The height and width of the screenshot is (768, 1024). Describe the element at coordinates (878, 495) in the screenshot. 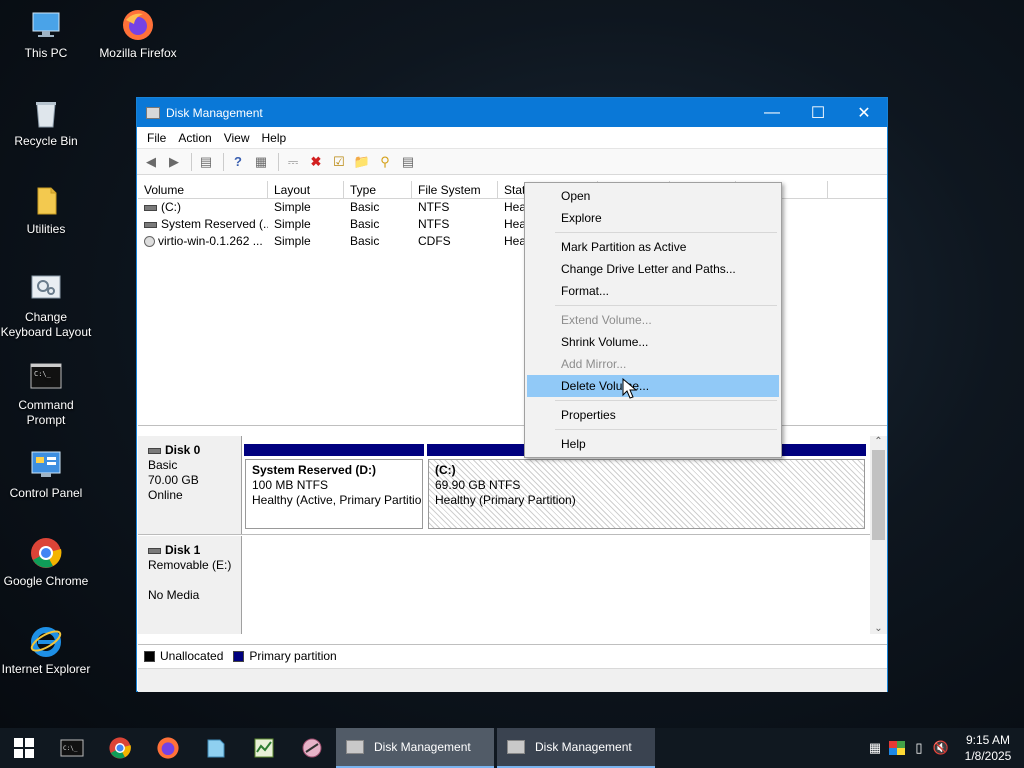

I see `scrollbar-thumb` at that location.